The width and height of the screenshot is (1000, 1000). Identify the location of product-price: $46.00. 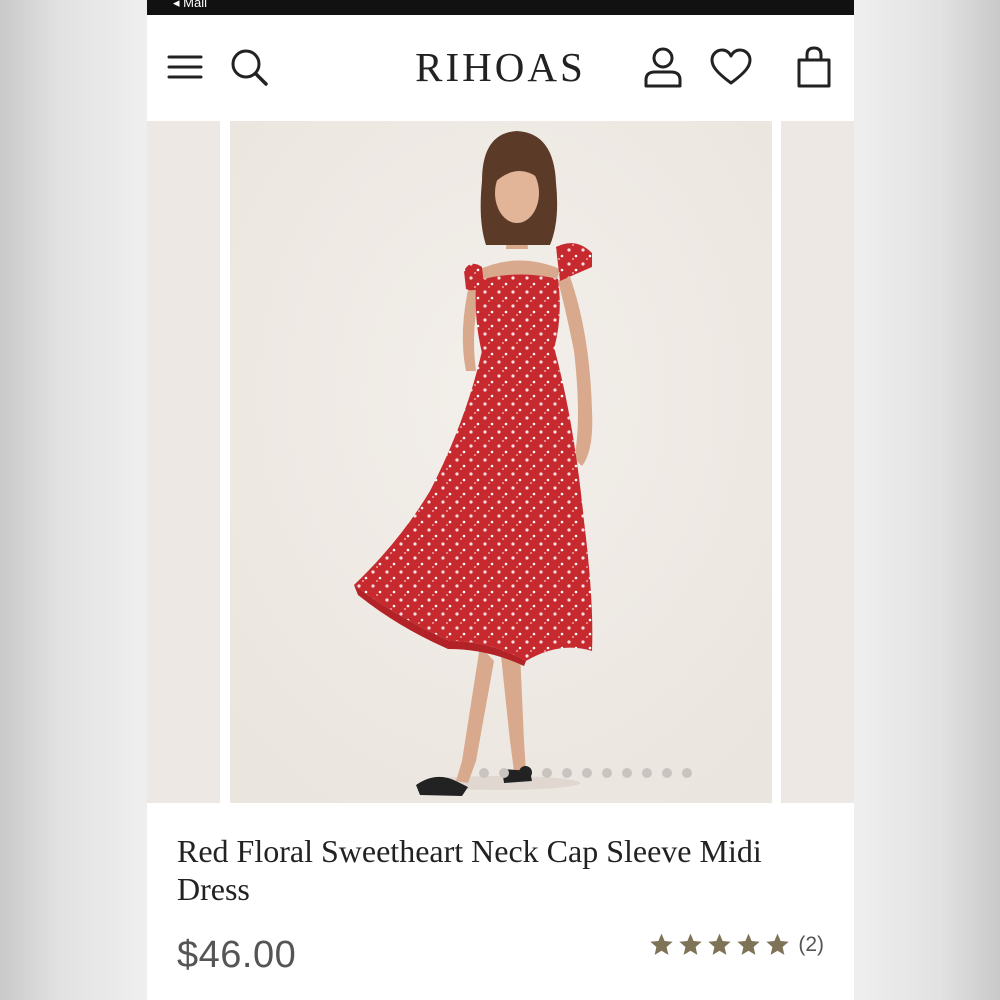
(237, 955).